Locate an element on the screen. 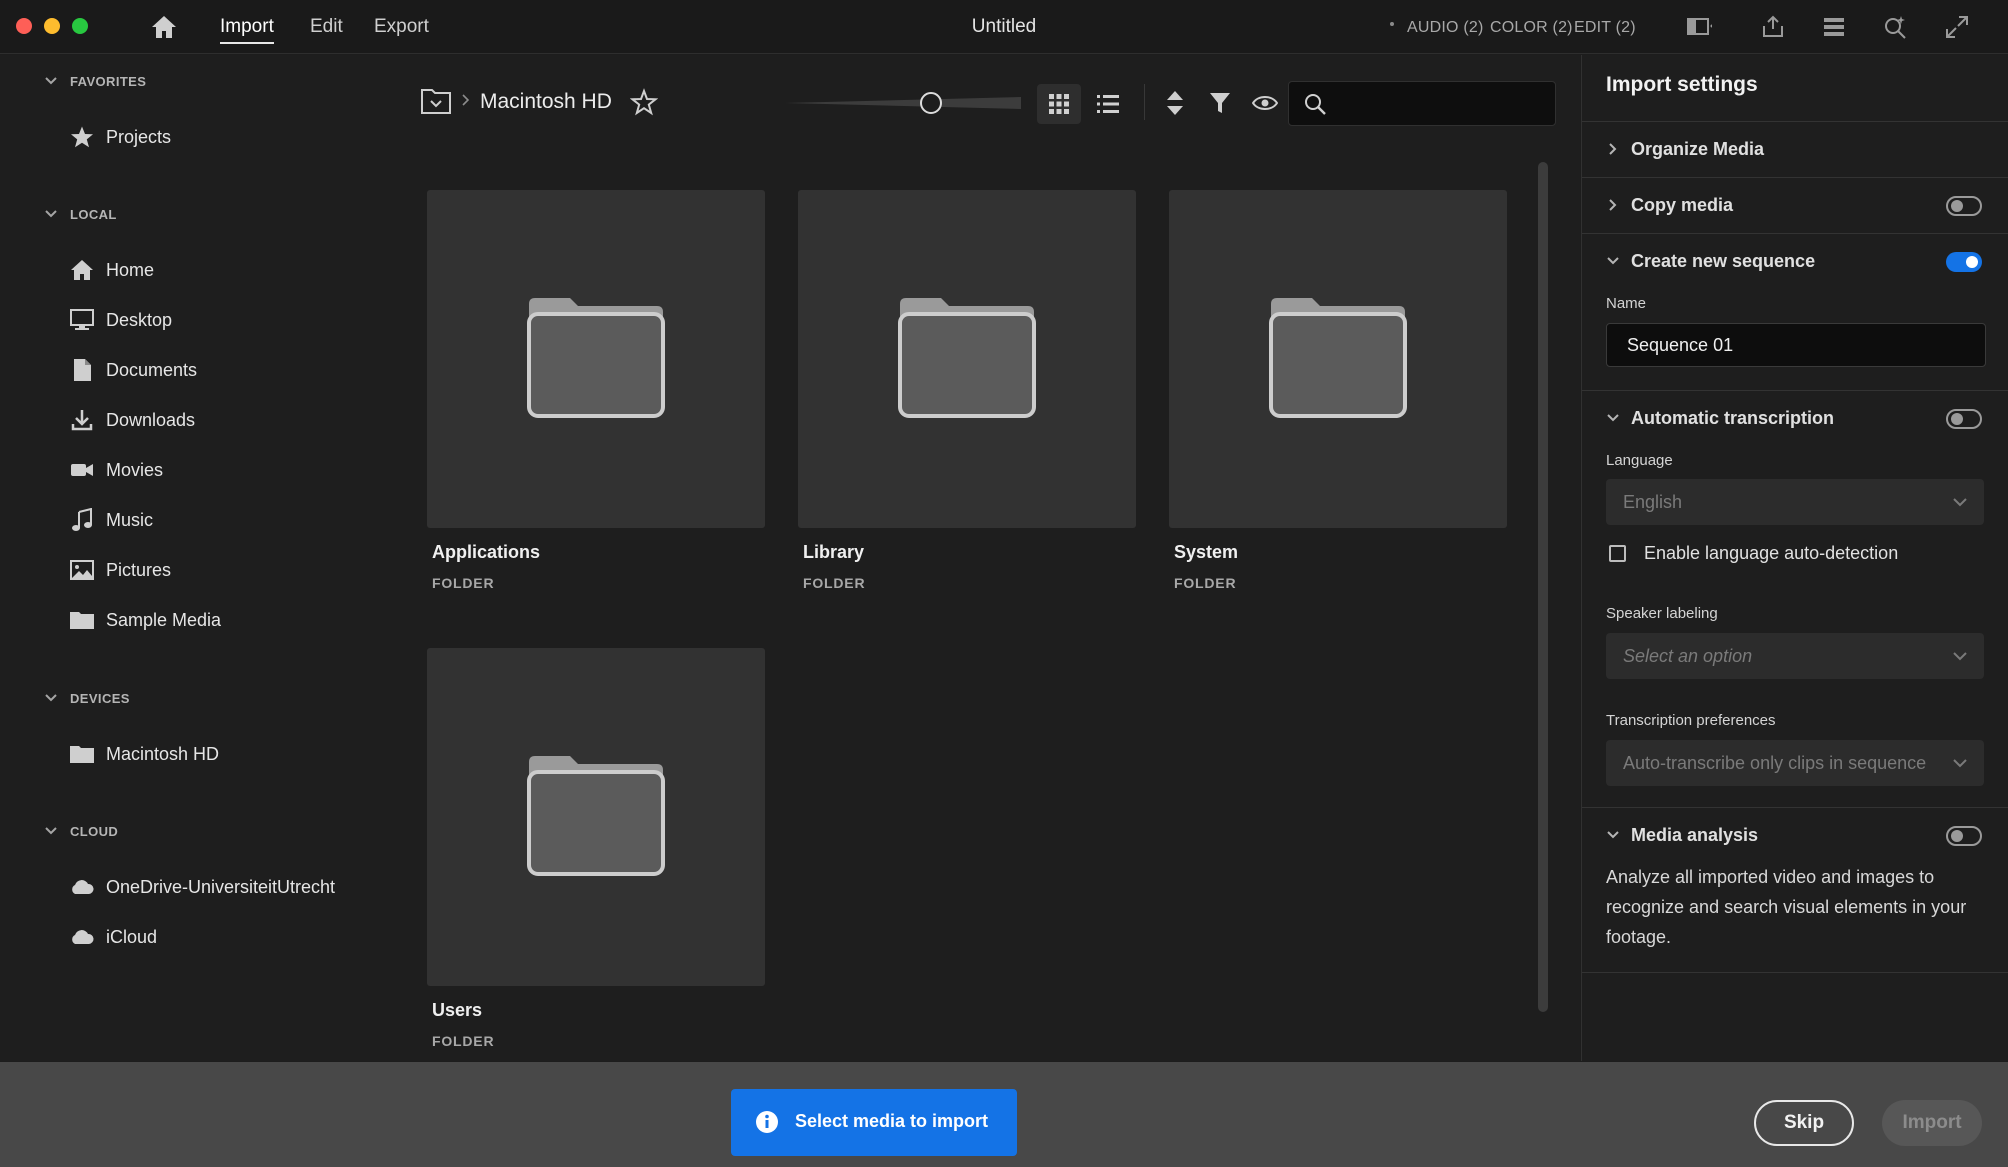  folder-thumbnail is located at coordinates (1338, 359).